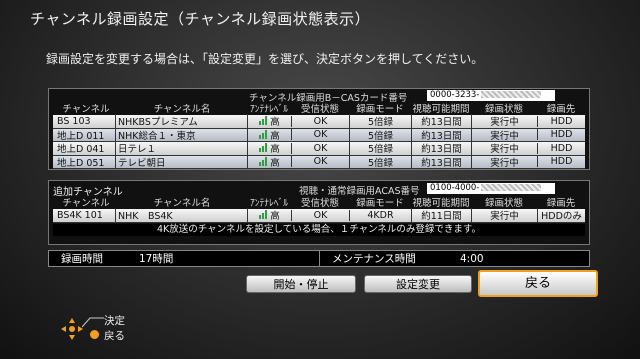 Image resolution: width=640 pixels, height=359 pixels. What do you see at coordinates (181, 121) in the screenshot?
I see `channel-name: NHKBSプレミアム` at bounding box center [181, 121].